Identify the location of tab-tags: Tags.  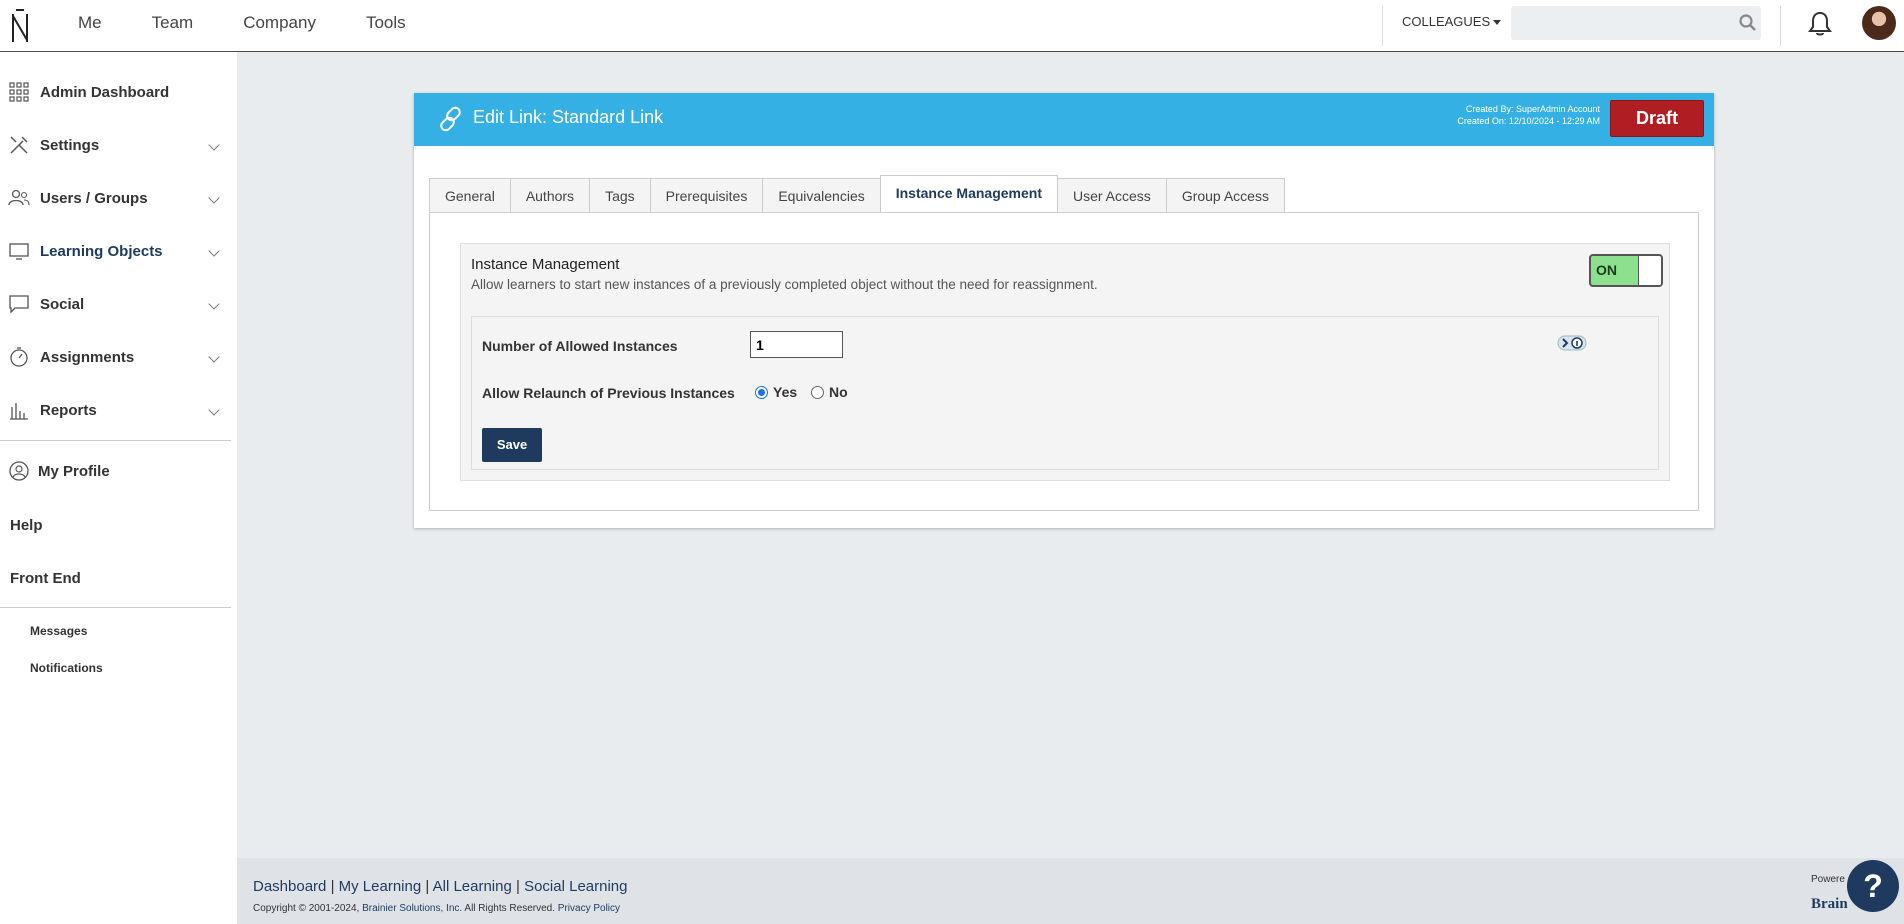
(620, 195).